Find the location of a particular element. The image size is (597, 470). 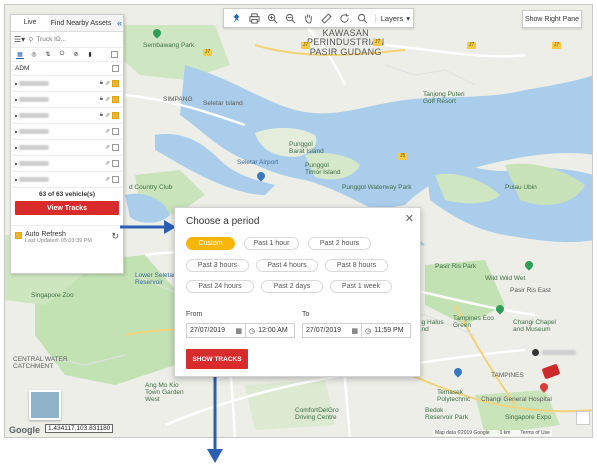

auto-refresh-label: Auto Refresh is located at coordinates (45, 234).